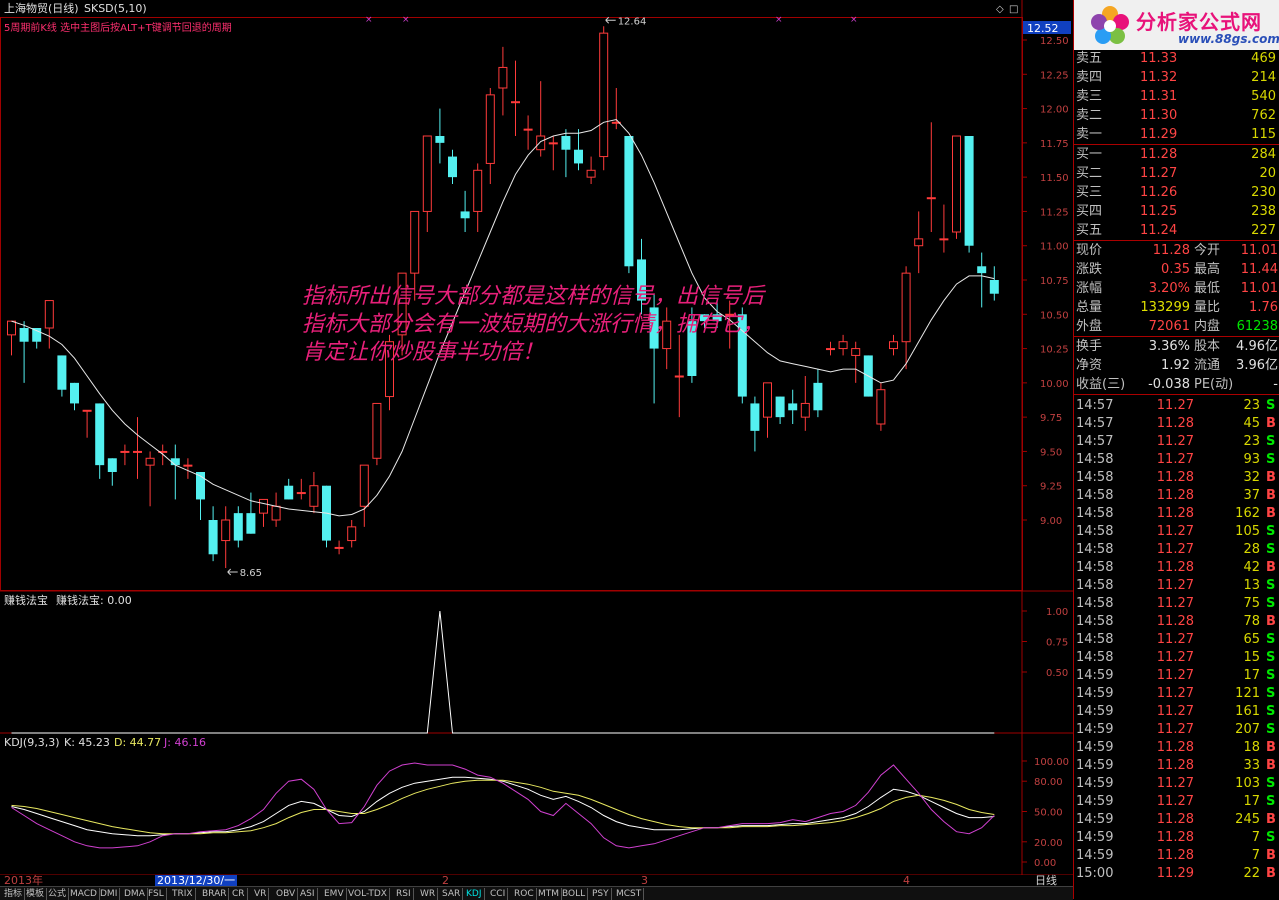  What do you see at coordinates (404, 894) in the screenshot?
I see `tab-rsi: RSI` at bounding box center [404, 894].